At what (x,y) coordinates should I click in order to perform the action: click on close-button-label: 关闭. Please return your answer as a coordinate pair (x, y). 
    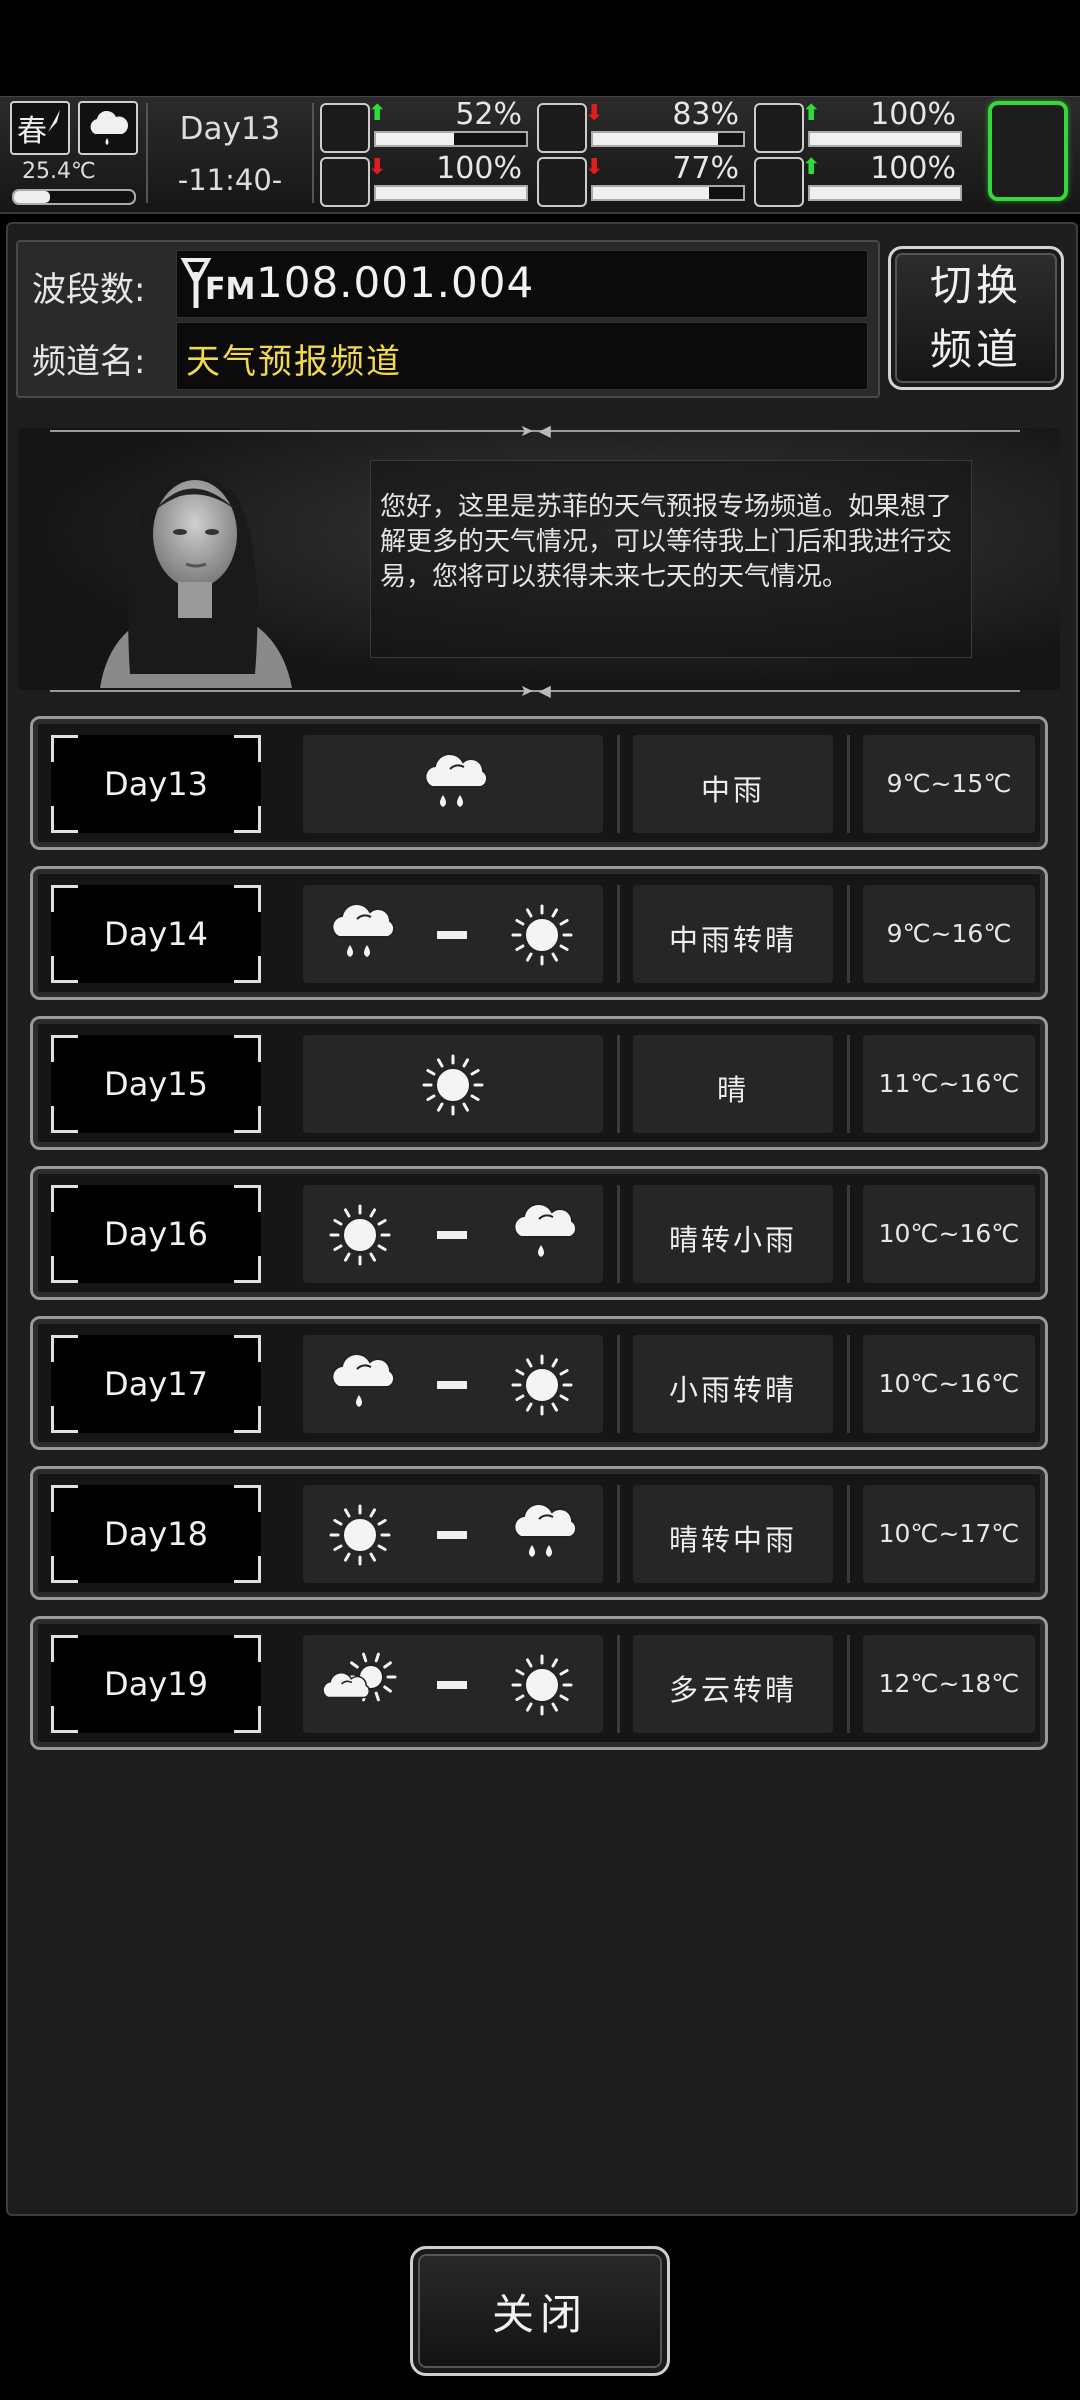
    Looking at the image, I should click on (539, 2314).